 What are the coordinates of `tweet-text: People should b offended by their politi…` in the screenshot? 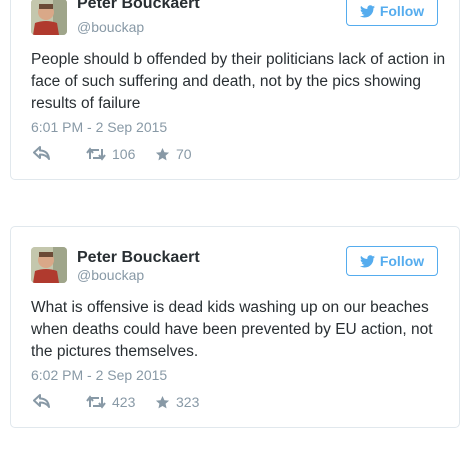 It's located at (238, 81).